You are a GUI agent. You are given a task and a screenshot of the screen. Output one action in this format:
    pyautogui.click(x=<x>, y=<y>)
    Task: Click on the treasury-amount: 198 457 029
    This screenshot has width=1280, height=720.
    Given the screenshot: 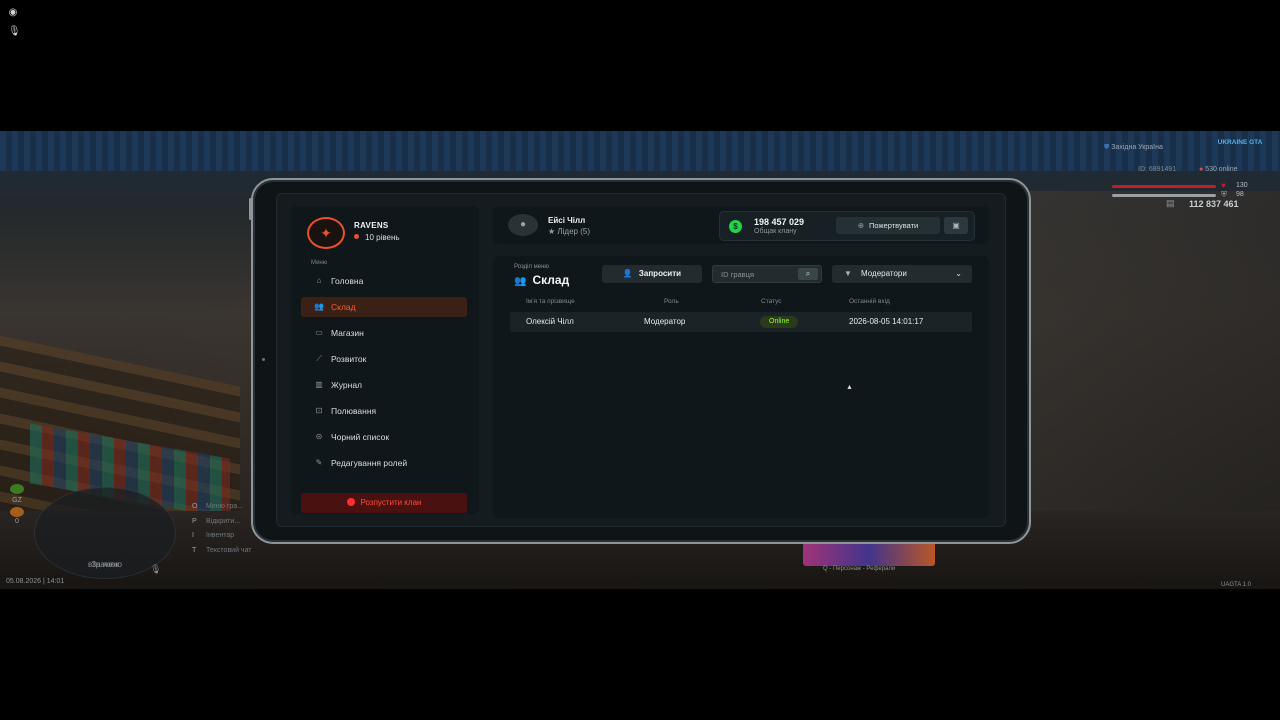 What is the action you would take?
    pyautogui.click(x=779, y=222)
    